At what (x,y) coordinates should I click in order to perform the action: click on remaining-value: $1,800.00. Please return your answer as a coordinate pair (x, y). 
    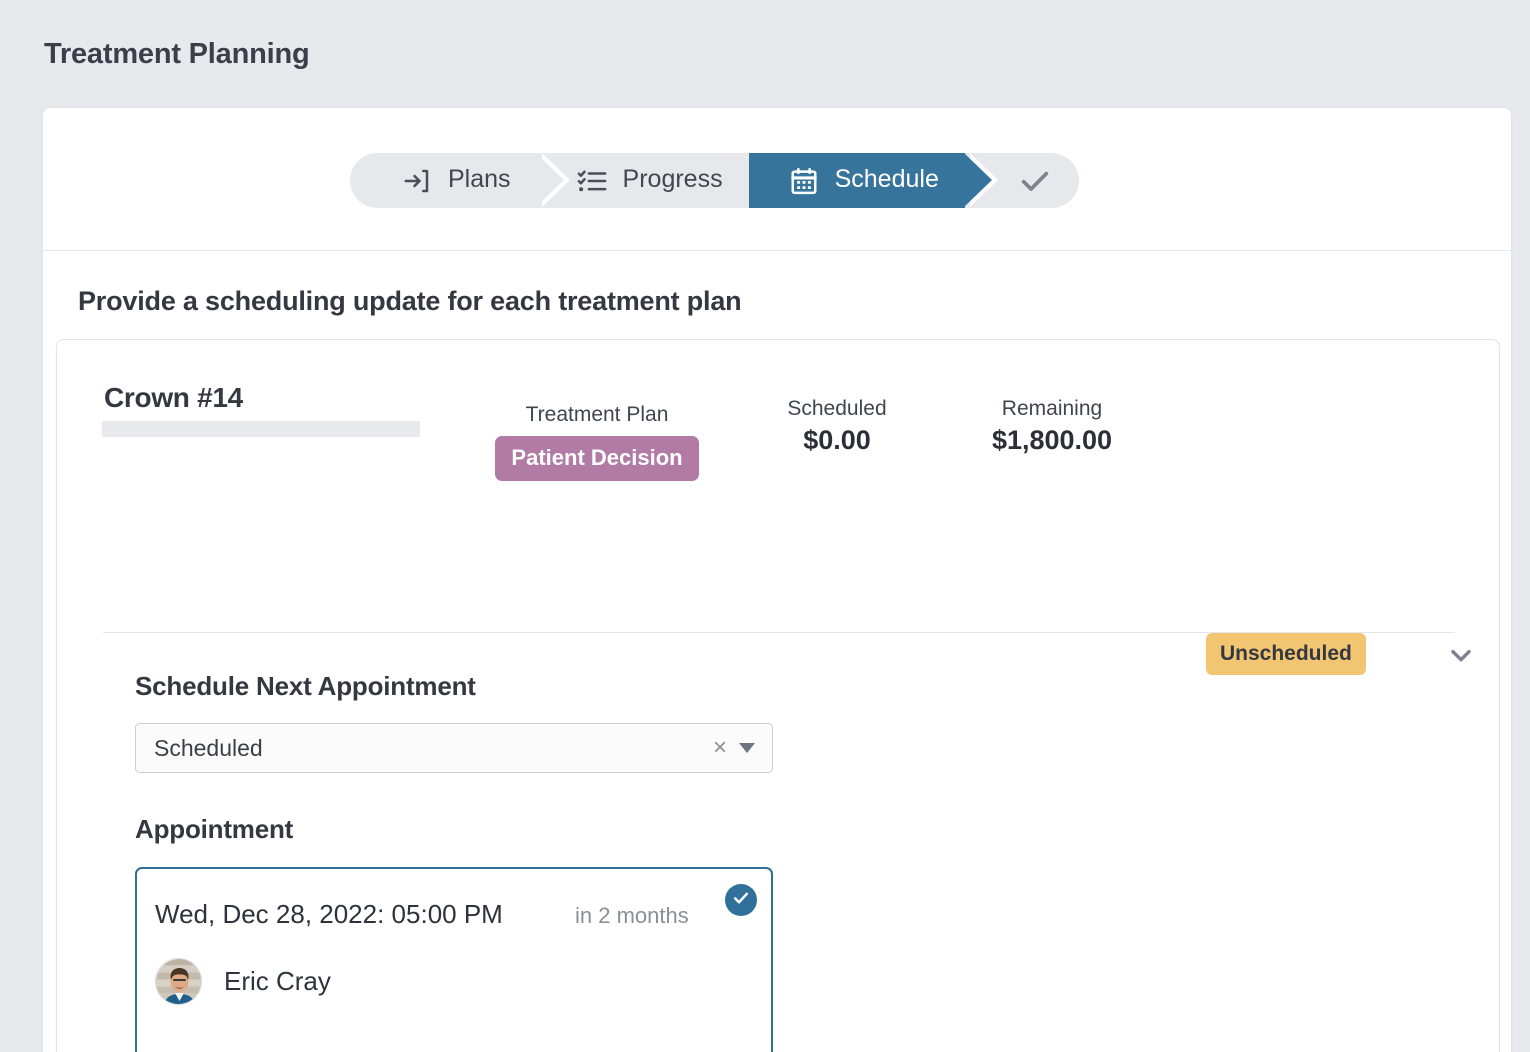
    Looking at the image, I should click on (1052, 440).